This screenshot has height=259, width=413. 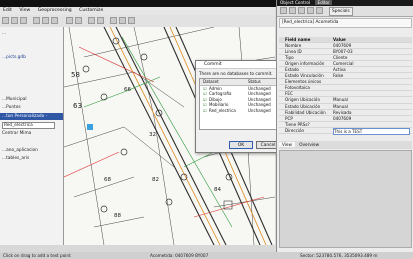 I want to click on map-label: 32, so click(x=152, y=135).